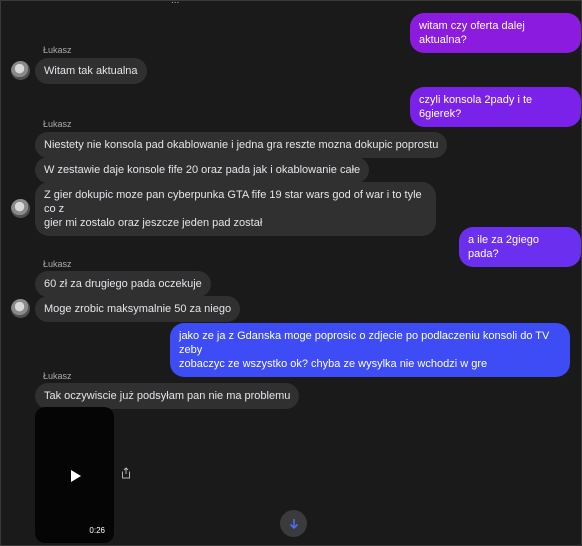 This screenshot has height=546, width=582. I want to click on message-outgoing: witam czy oferta dalej aktualna?, so click(495, 33).